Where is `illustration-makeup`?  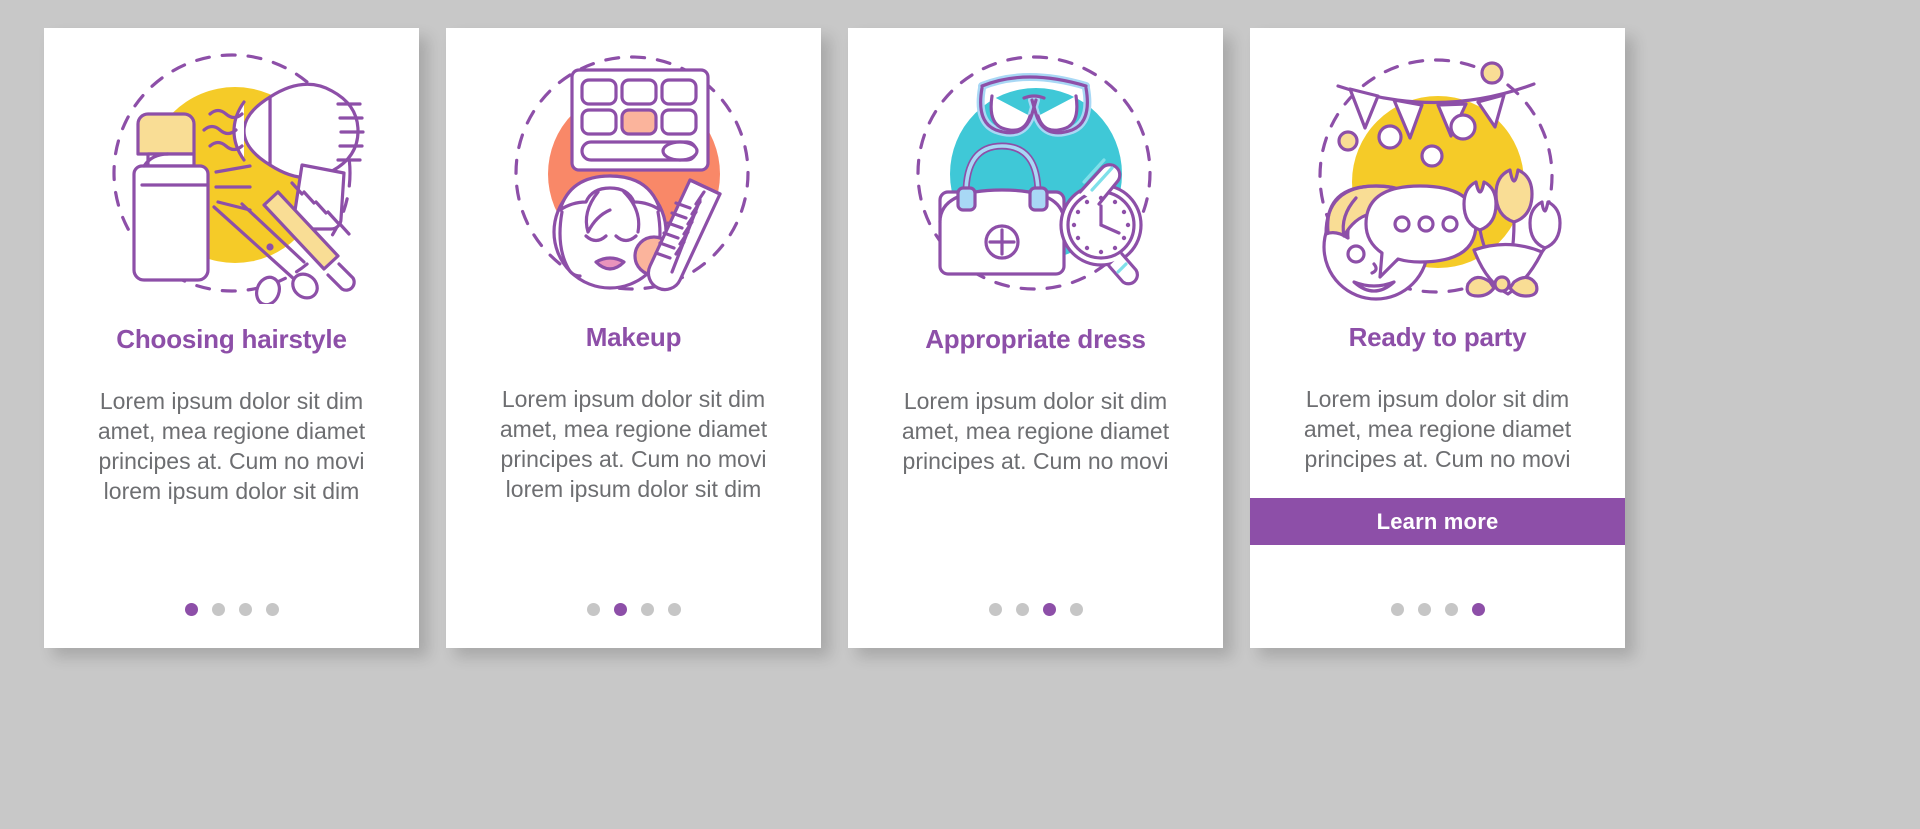
illustration-makeup is located at coordinates (633, 173).